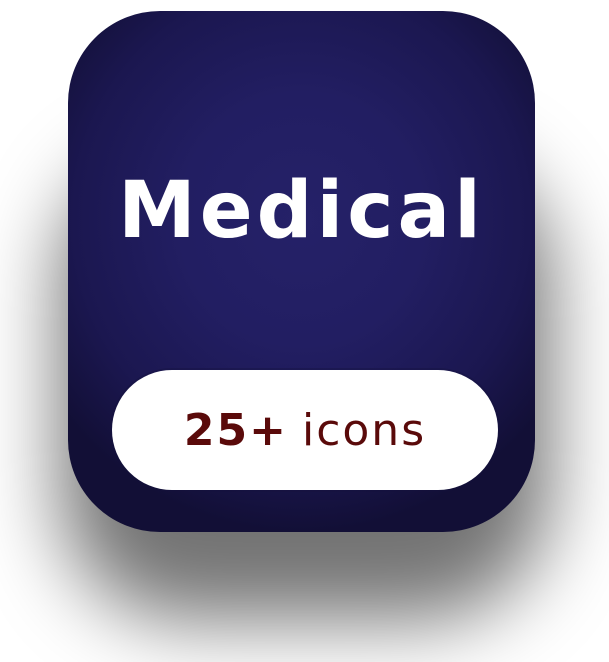 The width and height of the screenshot is (609, 662). Describe the element at coordinates (235, 430) in the screenshot. I see `icon-count: 25+` at that location.